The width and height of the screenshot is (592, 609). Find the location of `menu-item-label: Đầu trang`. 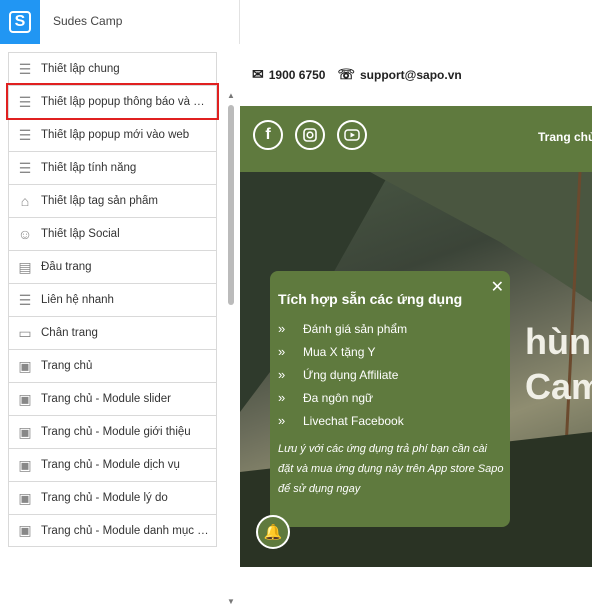

menu-item-label: Đầu trang is located at coordinates (66, 267).